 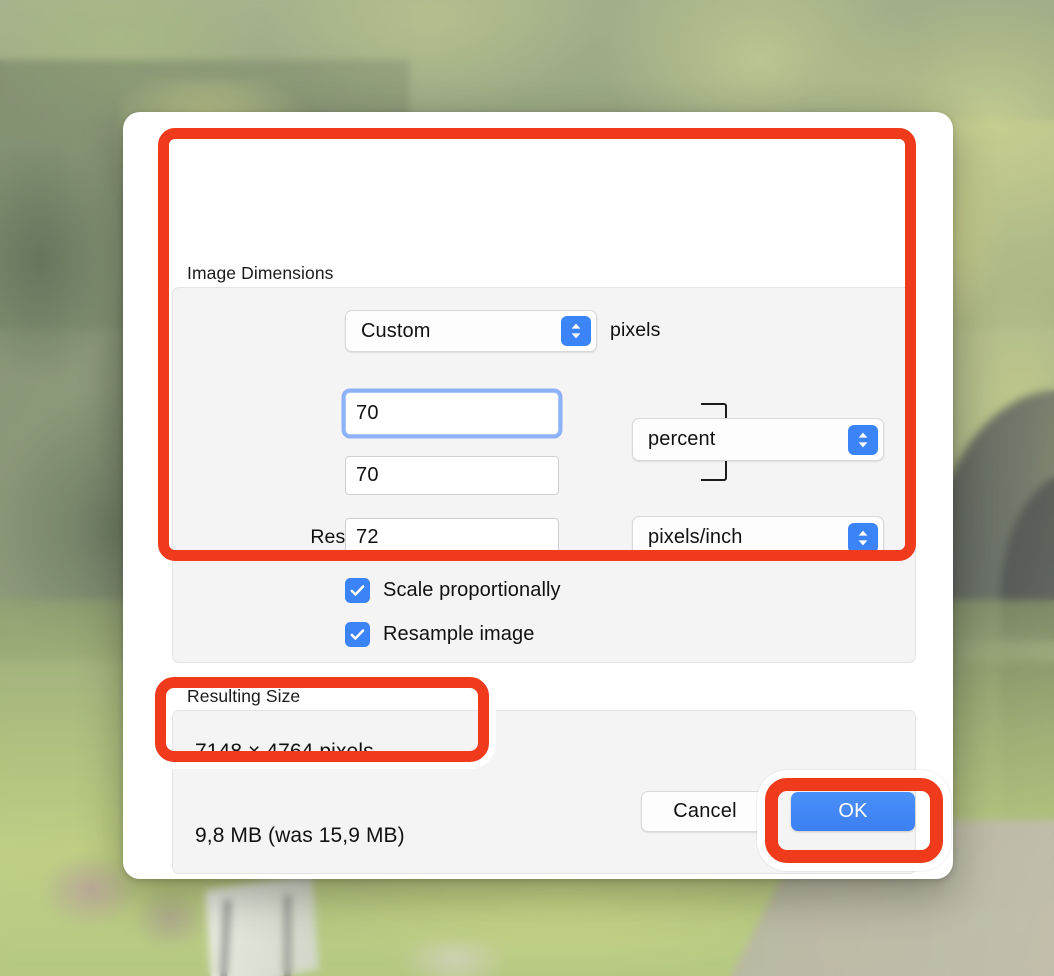 What do you see at coordinates (357, 634) in the screenshot?
I see `resample-image-checkbox` at bounding box center [357, 634].